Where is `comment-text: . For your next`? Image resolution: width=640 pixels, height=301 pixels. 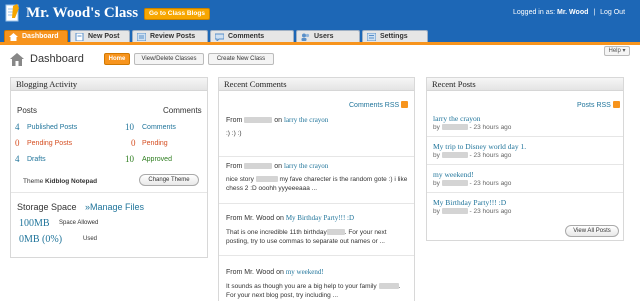
comment-text: . For your next is located at coordinates (365, 232).